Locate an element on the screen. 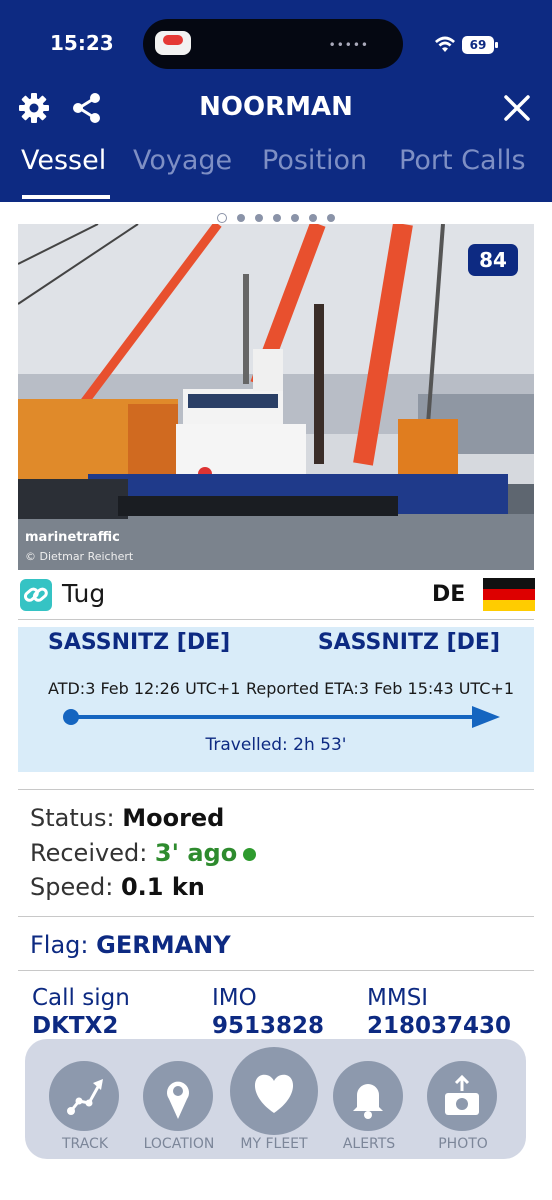 The height and width of the screenshot is (1200, 552). voyage-progress-arrow is located at coordinates (281, 717).